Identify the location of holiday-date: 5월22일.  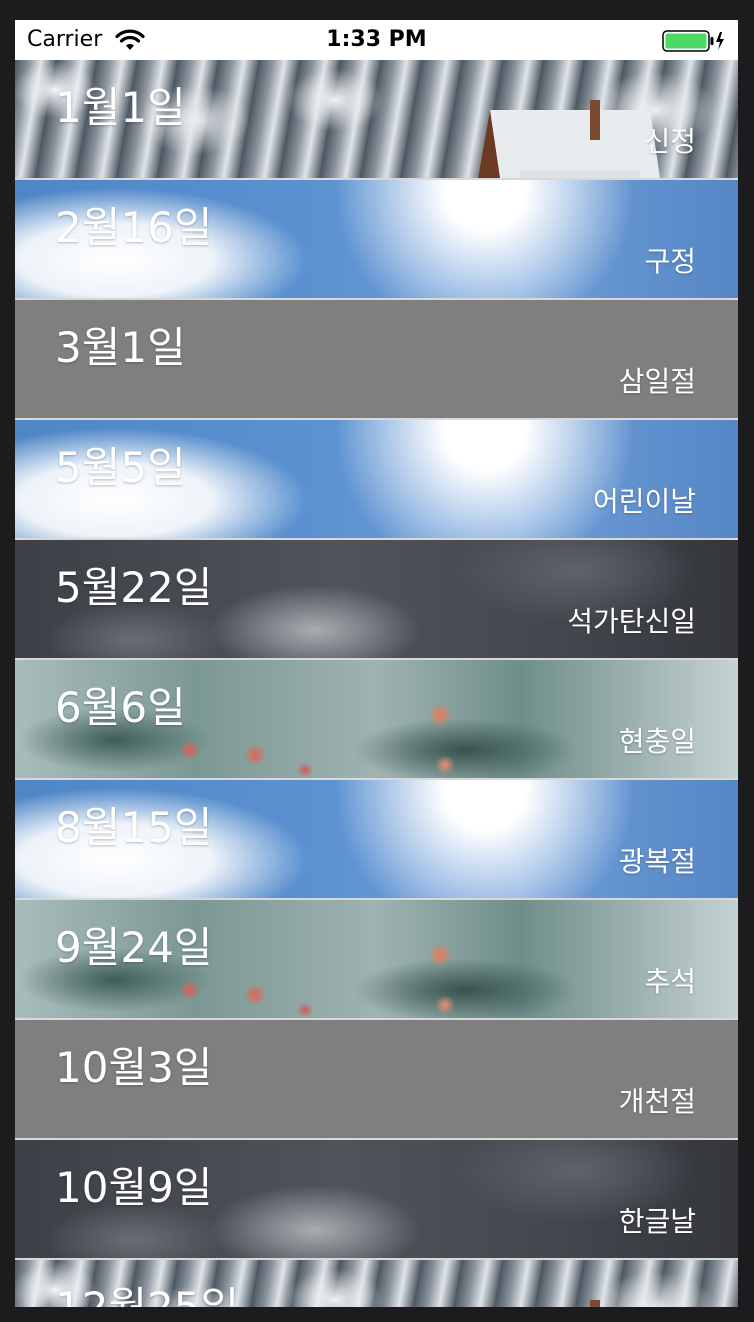
(134, 587).